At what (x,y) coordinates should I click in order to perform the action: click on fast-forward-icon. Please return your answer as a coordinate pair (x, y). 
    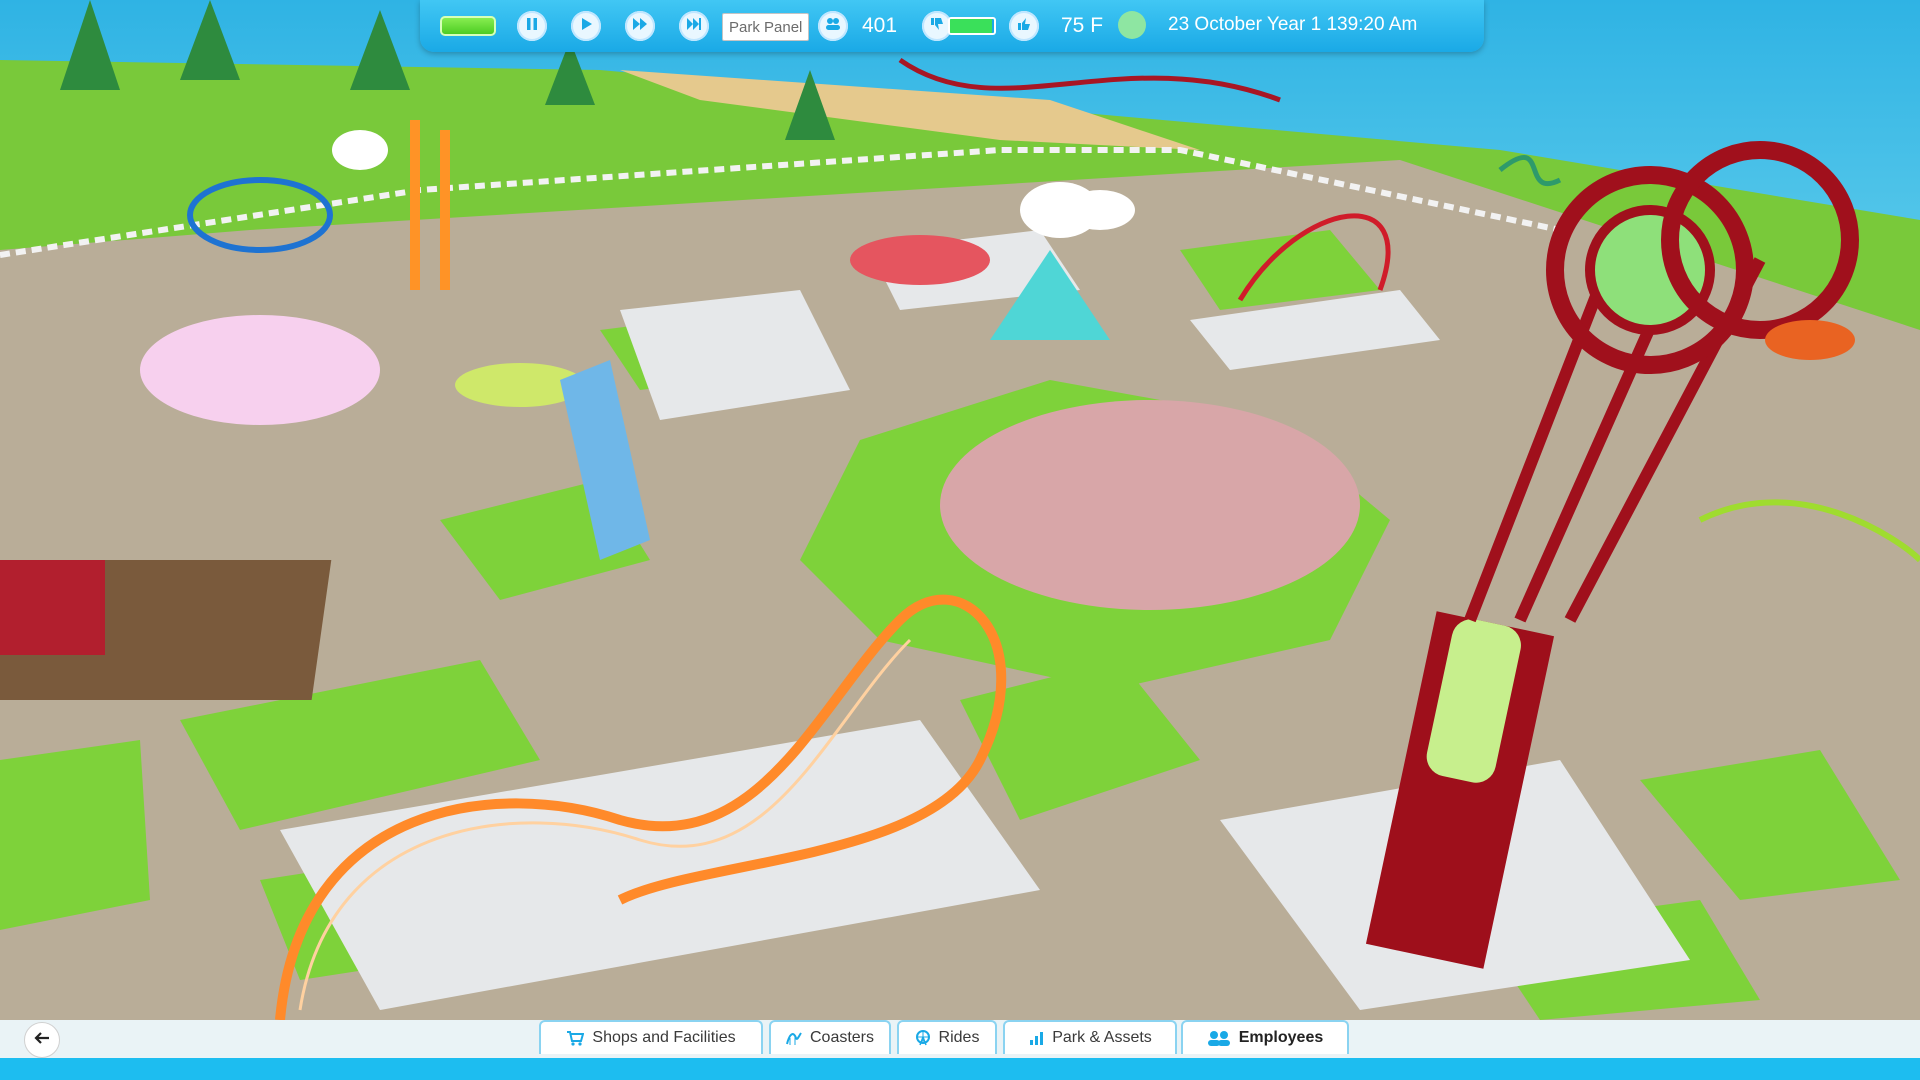
    Looking at the image, I should click on (640, 26).